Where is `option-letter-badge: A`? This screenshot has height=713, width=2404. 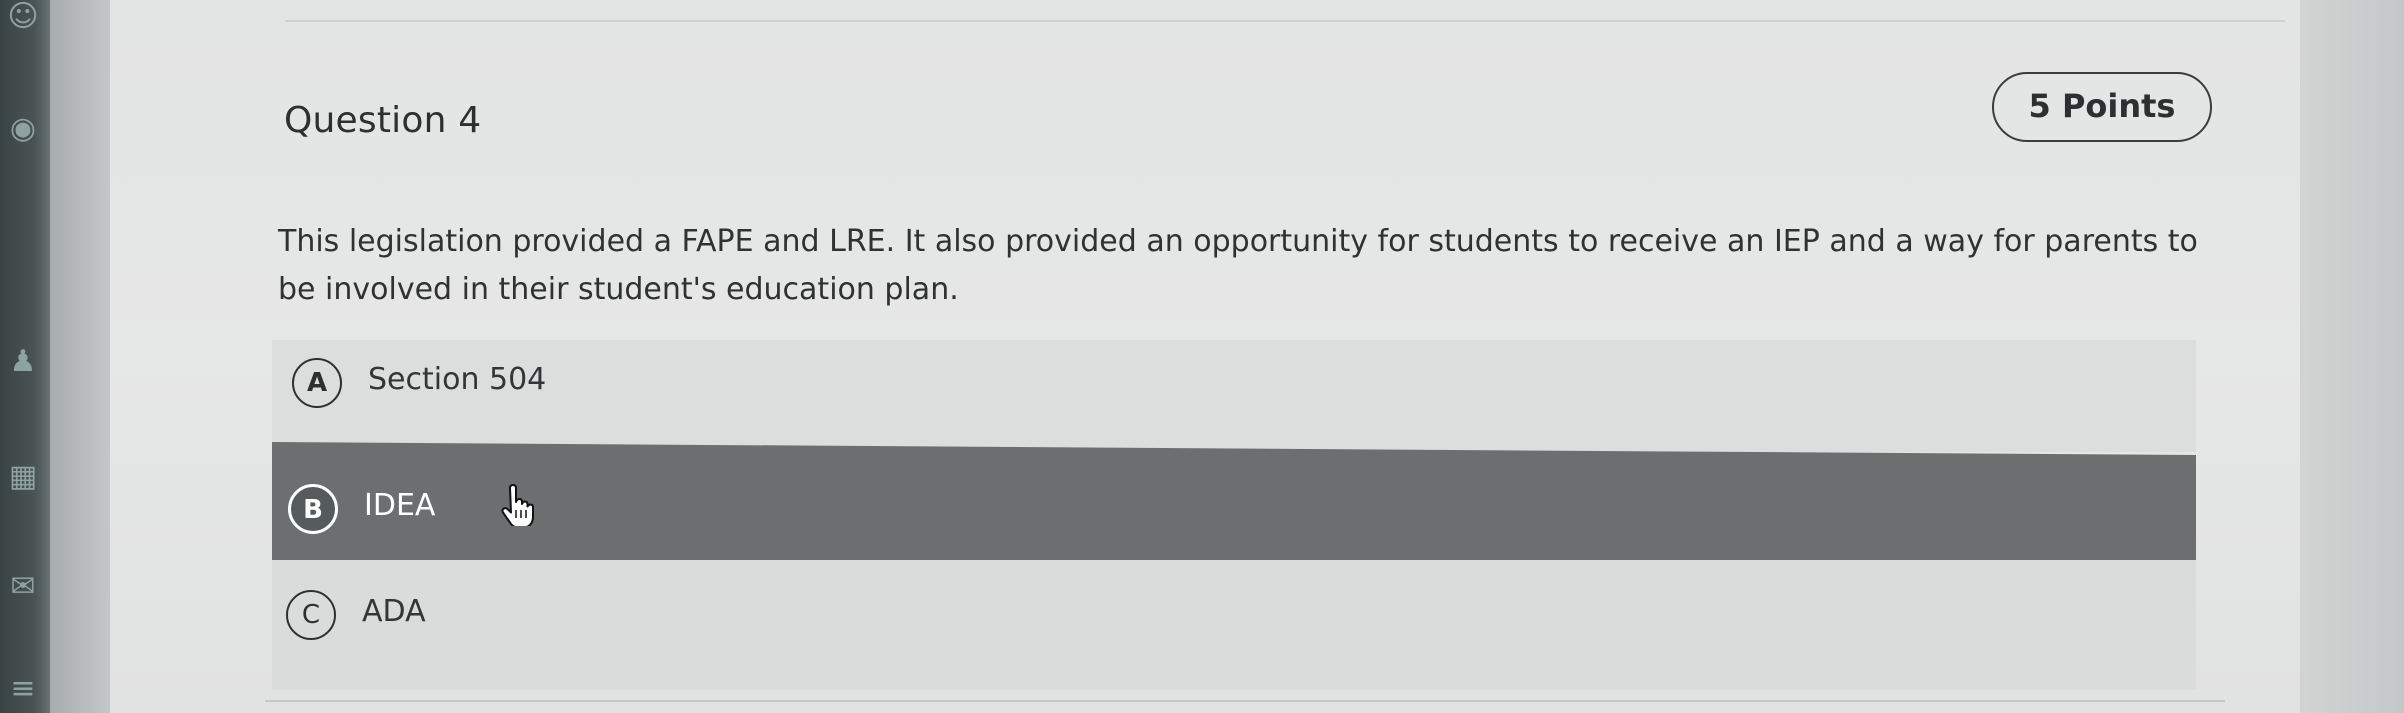
option-letter-badge: A is located at coordinates (317, 383).